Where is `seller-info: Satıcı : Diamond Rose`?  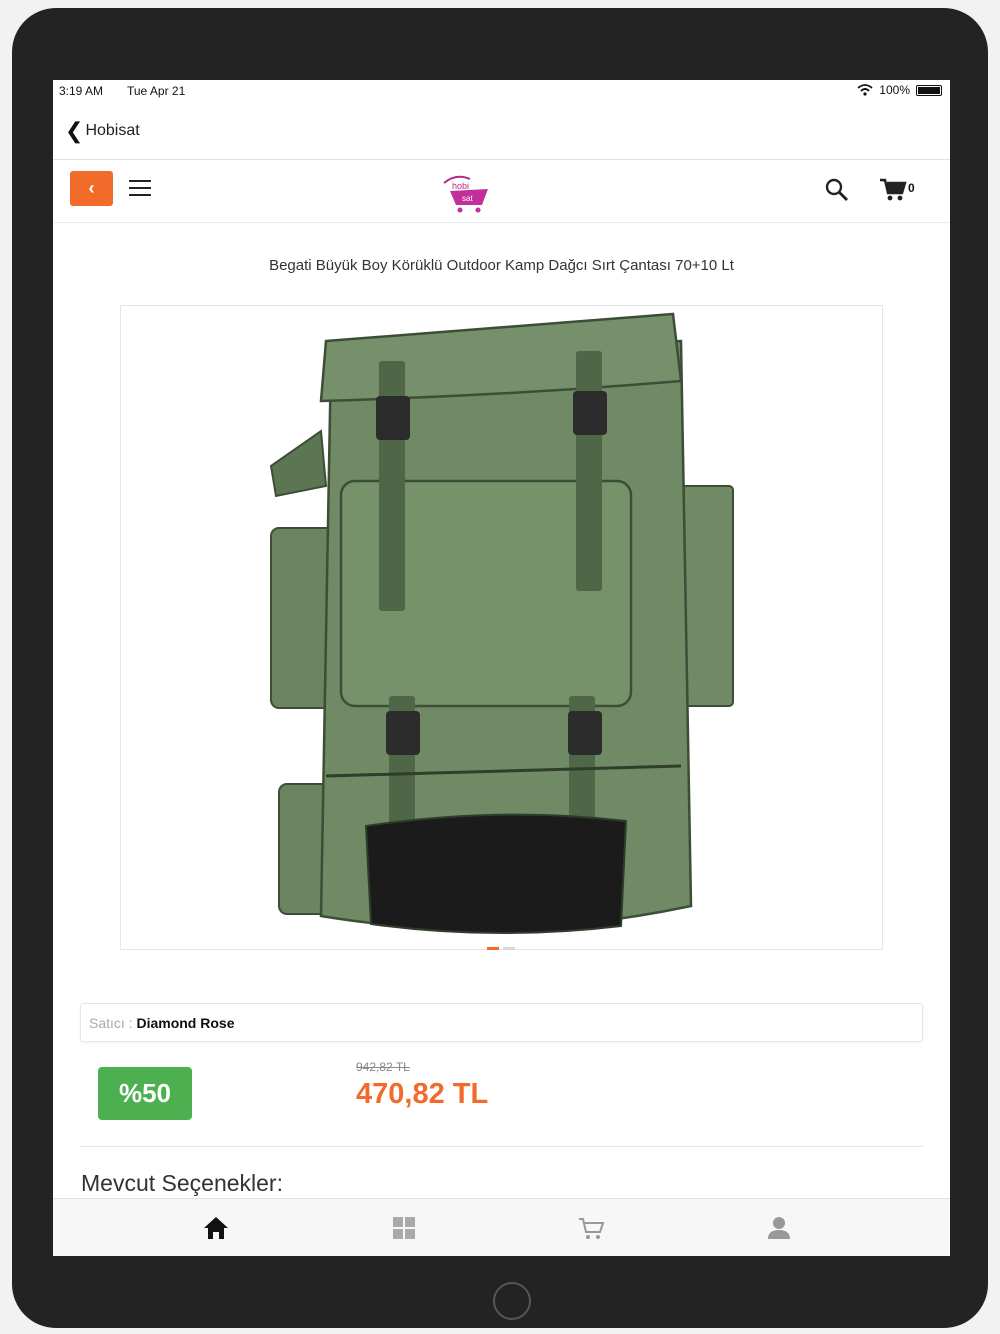
seller-info: Satıcı : Diamond Rose is located at coordinates (501, 1022).